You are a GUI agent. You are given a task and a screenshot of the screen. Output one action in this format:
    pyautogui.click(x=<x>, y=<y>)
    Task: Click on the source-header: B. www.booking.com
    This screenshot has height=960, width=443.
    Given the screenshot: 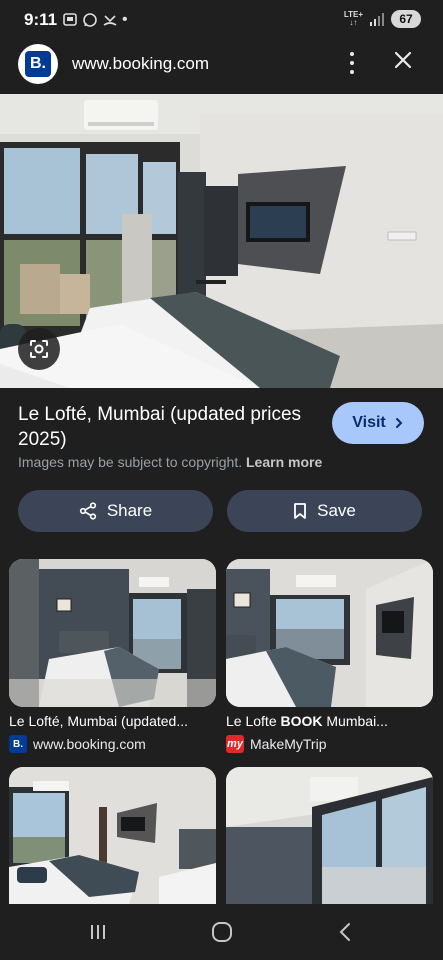 What is the action you would take?
    pyautogui.click(x=221, y=67)
    